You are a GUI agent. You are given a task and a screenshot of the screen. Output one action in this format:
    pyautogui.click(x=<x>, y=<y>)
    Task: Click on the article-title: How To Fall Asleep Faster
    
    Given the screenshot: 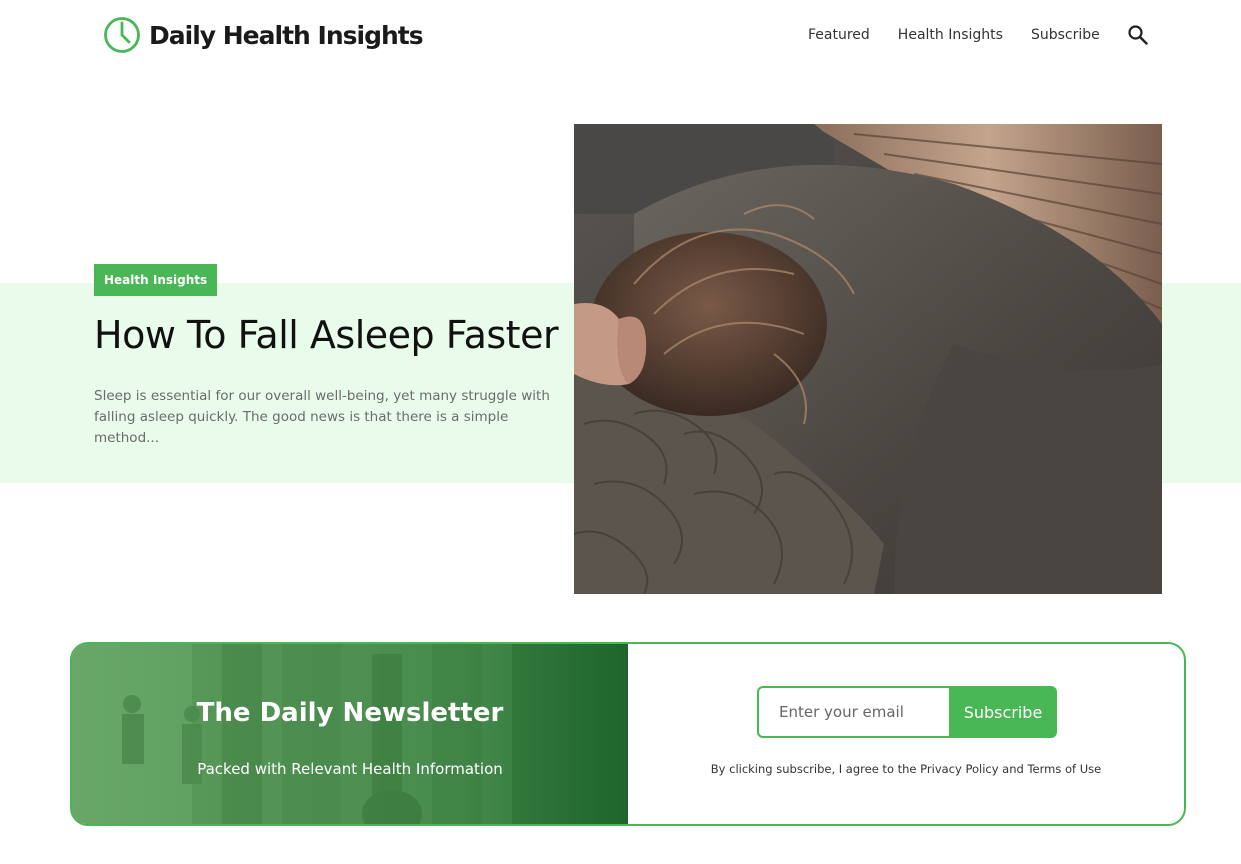 What is the action you would take?
    pyautogui.click(x=334, y=335)
    